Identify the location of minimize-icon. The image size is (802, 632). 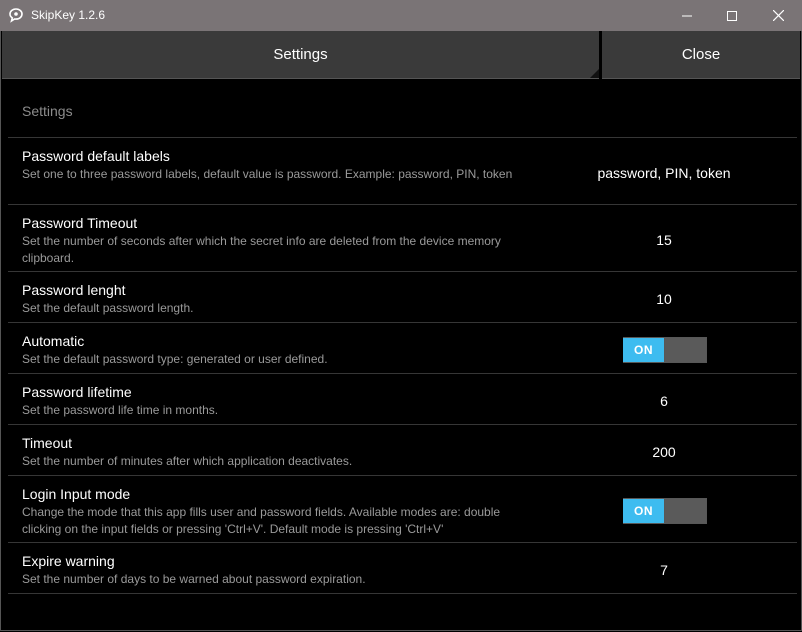
(687, 15).